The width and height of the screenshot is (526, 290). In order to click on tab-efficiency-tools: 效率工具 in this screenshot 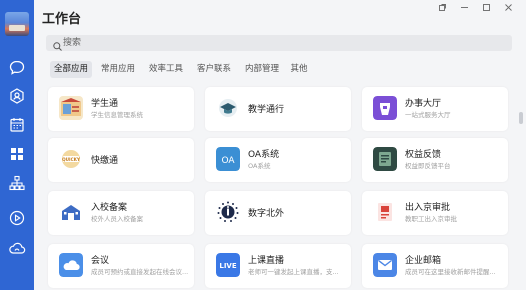, I will do `click(166, 69)`.